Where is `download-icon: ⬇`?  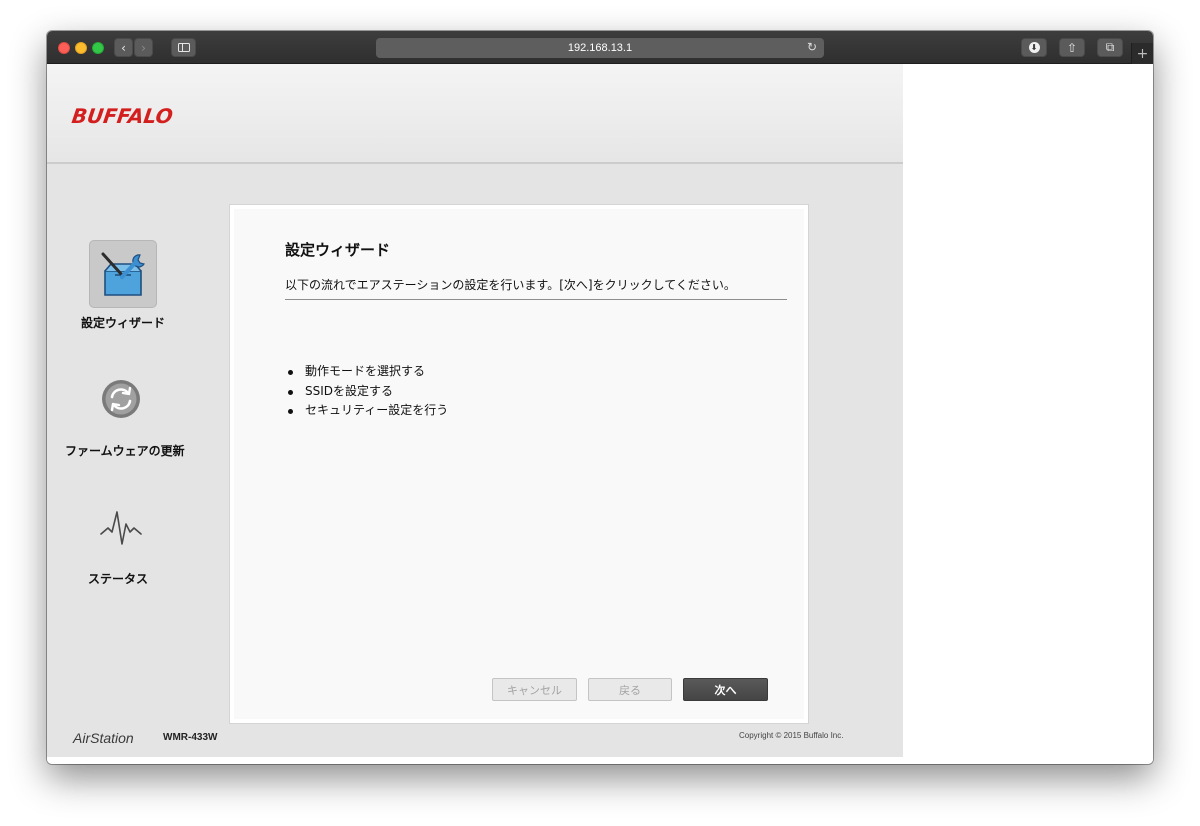
download-icon: ⬇ is located at coordinates (1034, 47).